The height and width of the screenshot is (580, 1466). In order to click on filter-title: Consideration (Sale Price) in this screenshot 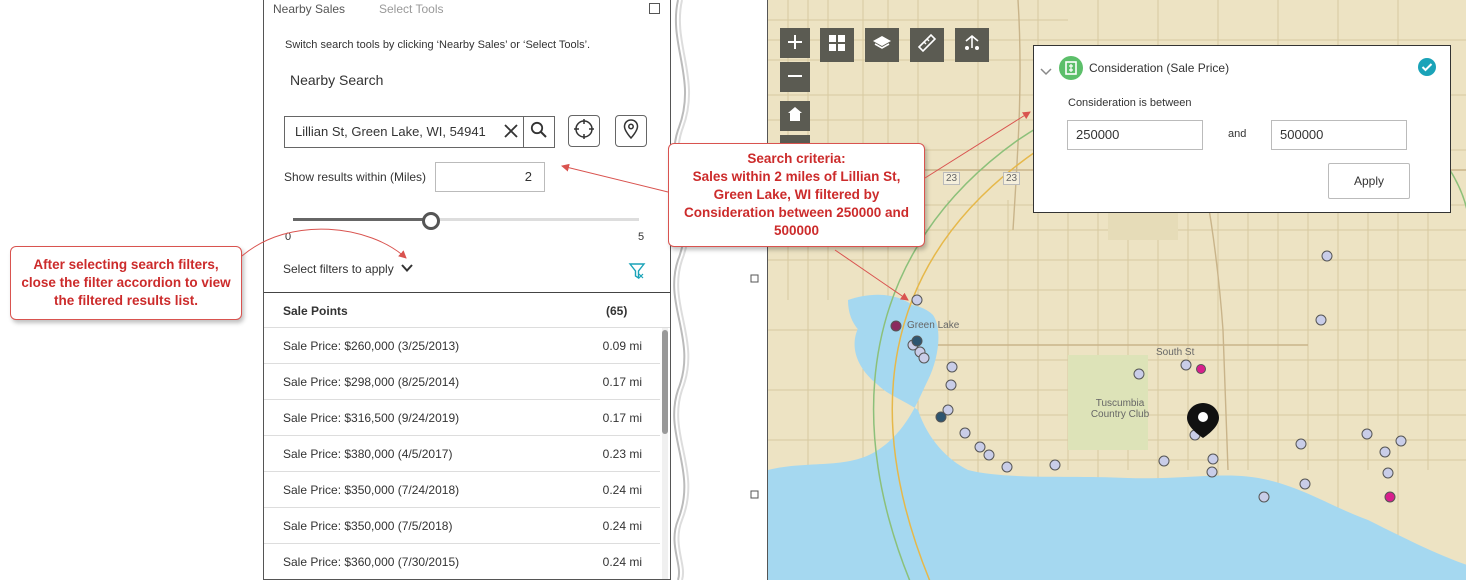, I will do `click(1159, 68)`.